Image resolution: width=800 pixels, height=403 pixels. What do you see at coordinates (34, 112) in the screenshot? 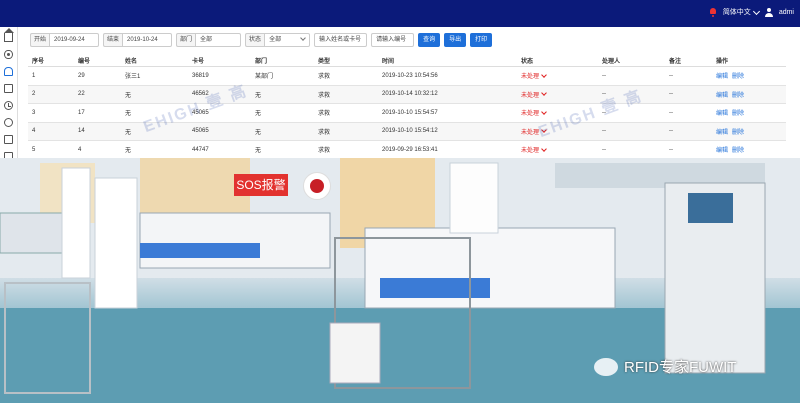
I see `cell-index: 3` at bounding box center [34, 112].